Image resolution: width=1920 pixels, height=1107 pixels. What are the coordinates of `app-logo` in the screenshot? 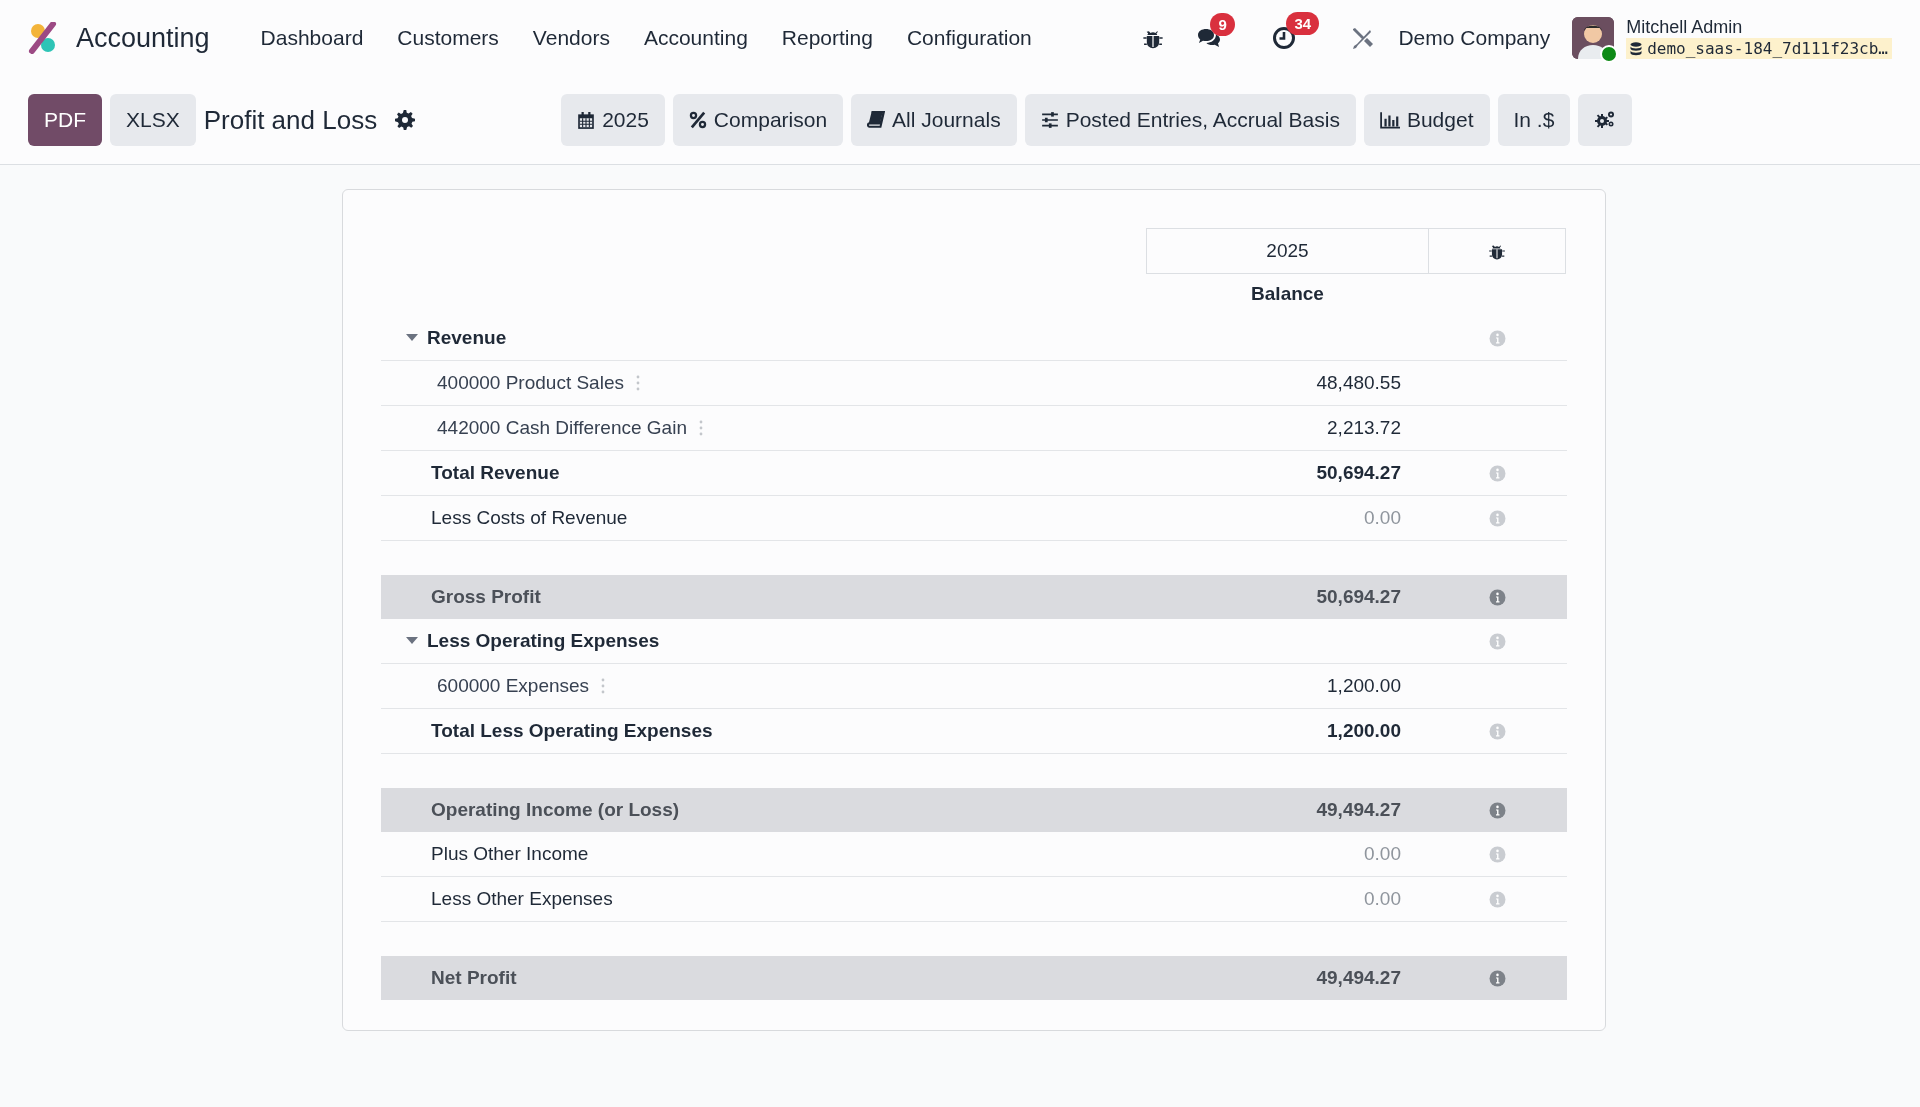 It's located at (43, 38).